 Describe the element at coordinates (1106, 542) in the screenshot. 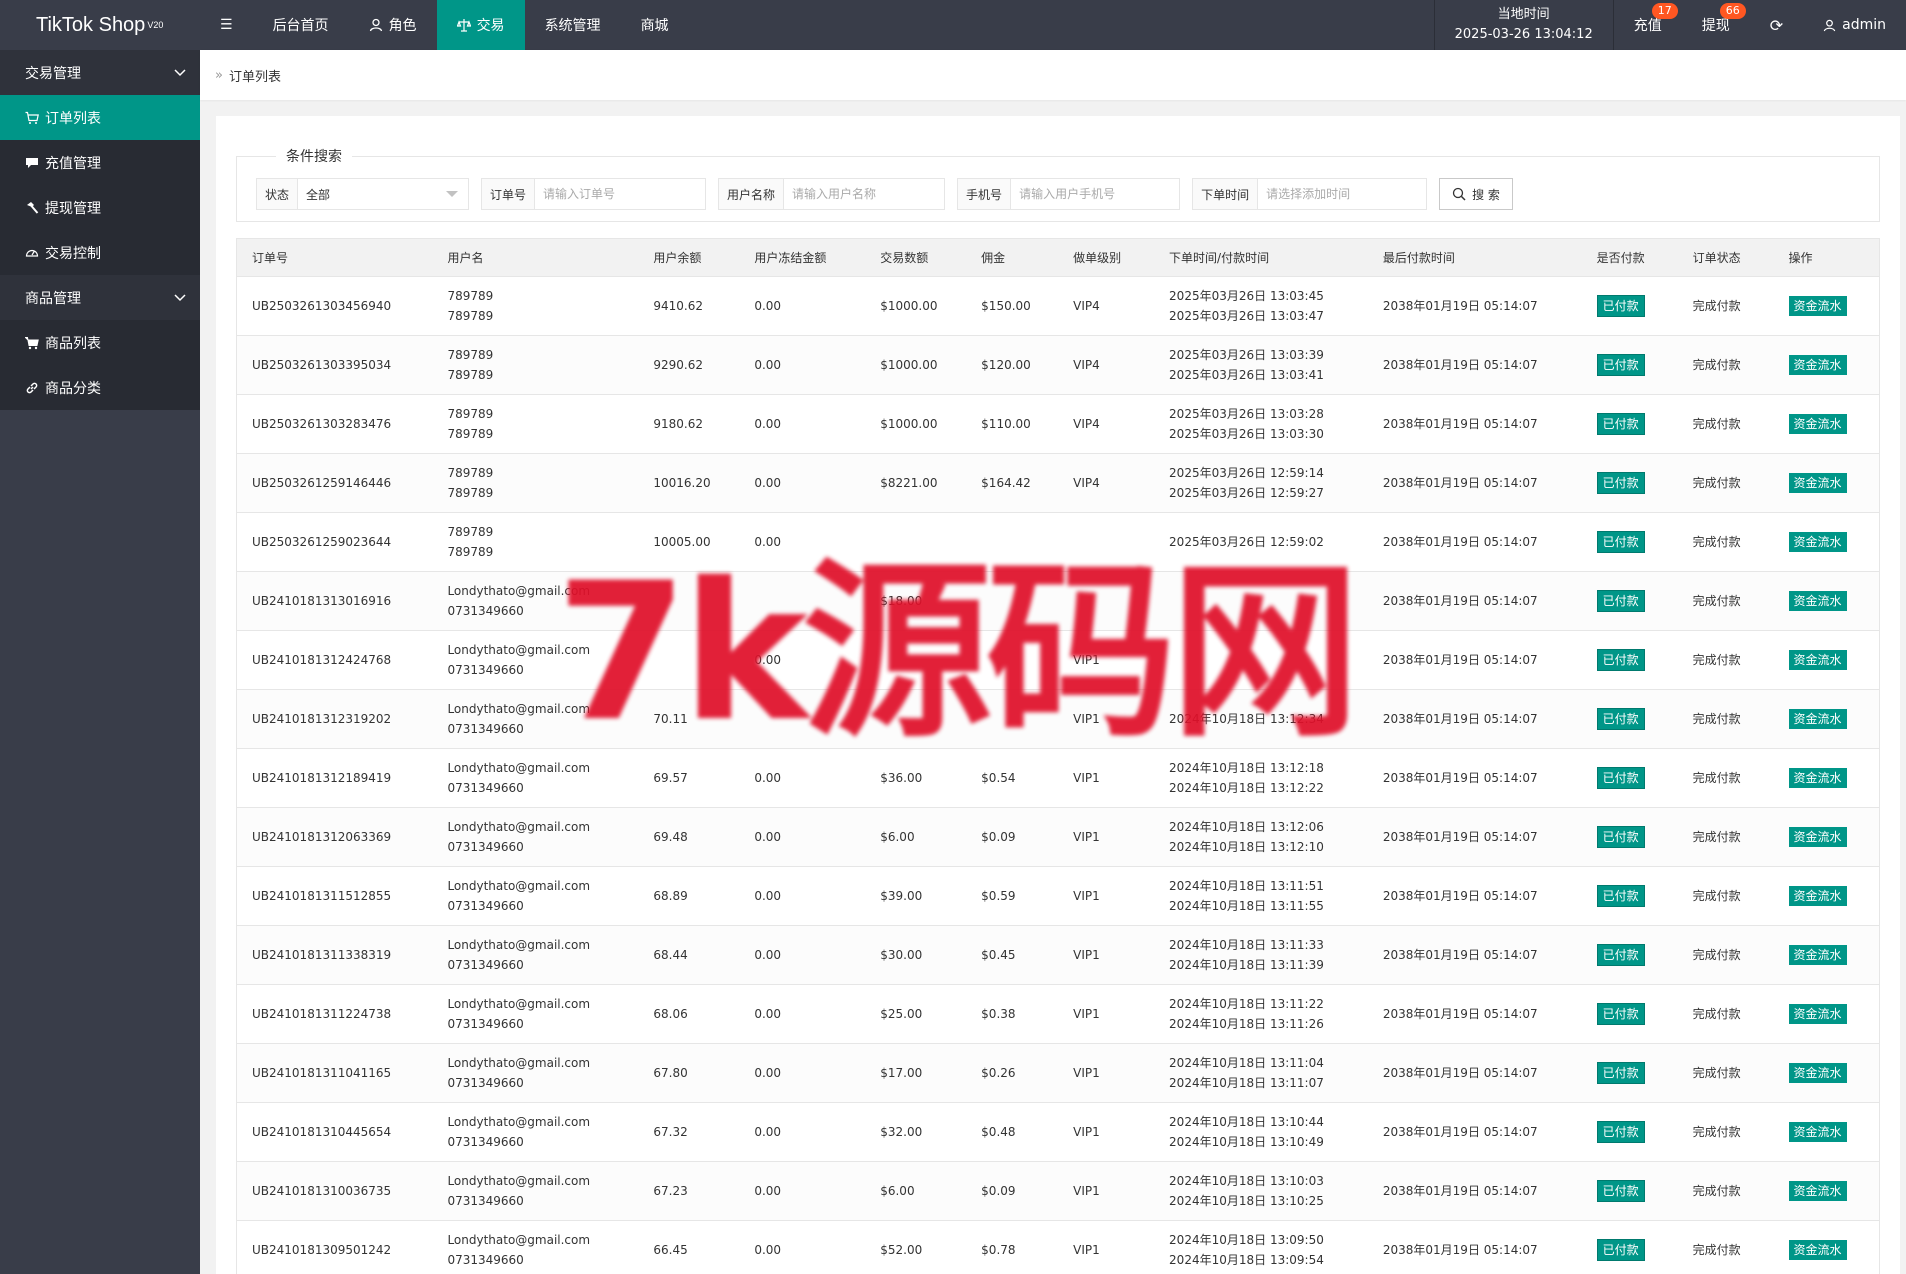

I see `level-cell` at that location.